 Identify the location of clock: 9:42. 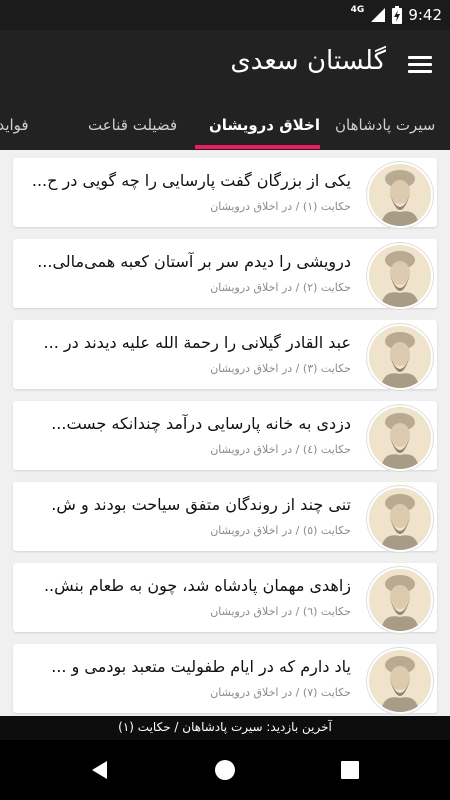
(425, 15).